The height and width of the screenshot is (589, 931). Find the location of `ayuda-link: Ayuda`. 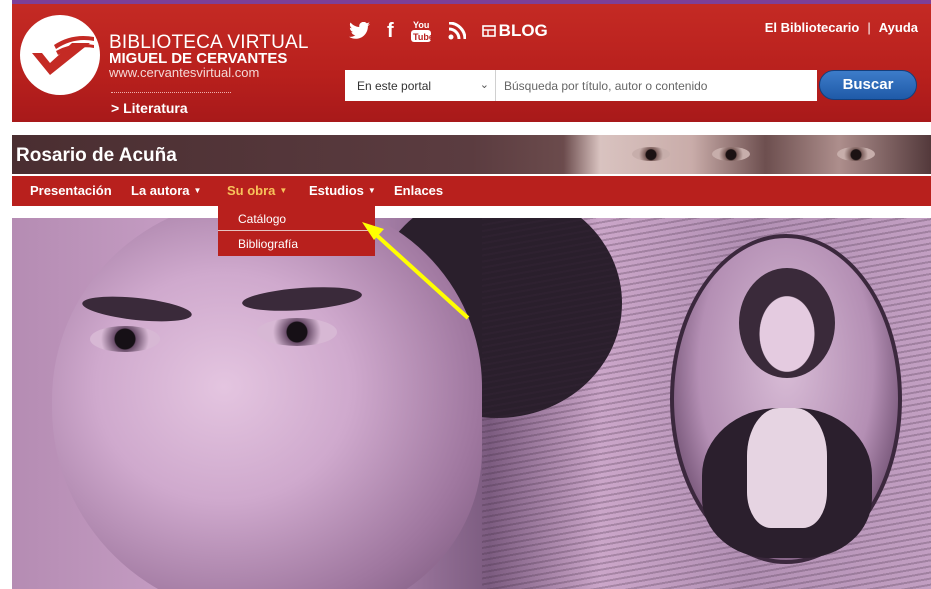

ayuda-link: Ayuda is located at coordinates (898, 27).